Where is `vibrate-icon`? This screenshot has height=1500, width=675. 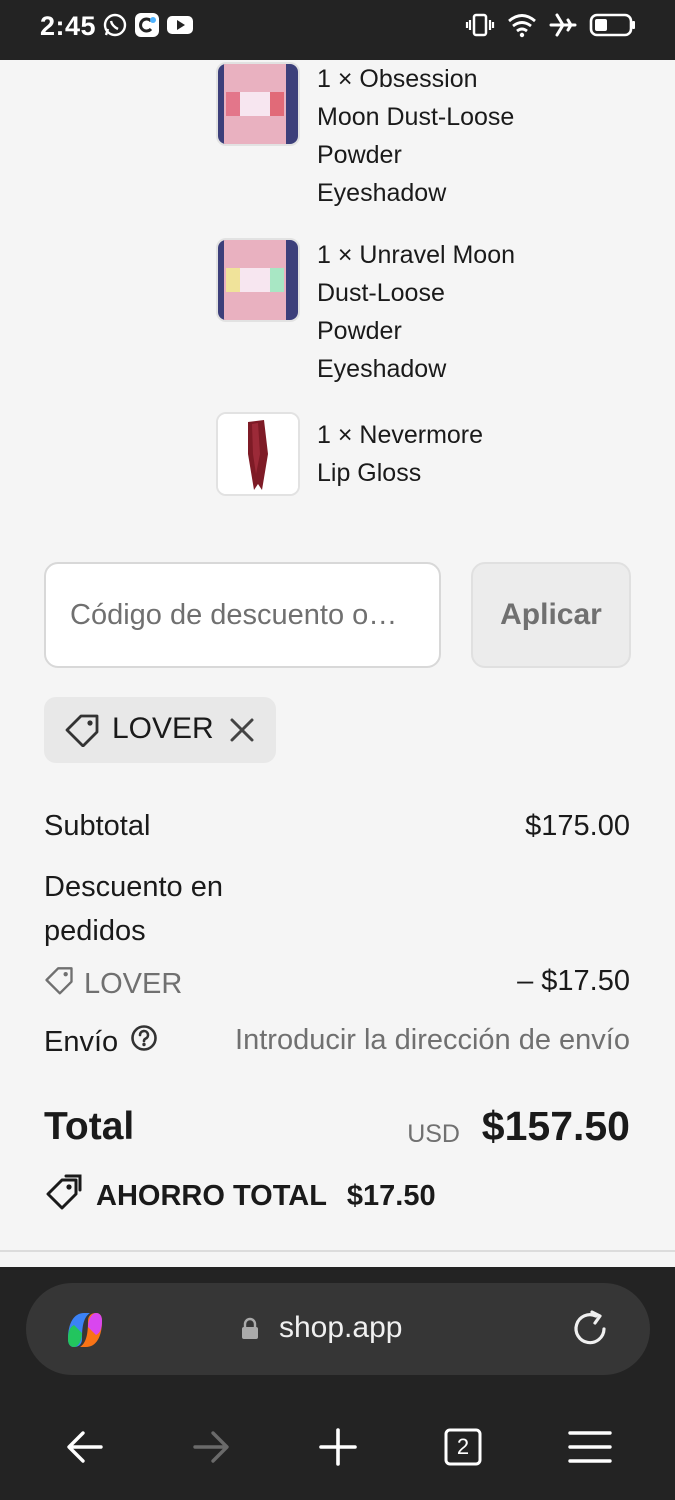 vibrate-icon is located at coordinates (480, 27).